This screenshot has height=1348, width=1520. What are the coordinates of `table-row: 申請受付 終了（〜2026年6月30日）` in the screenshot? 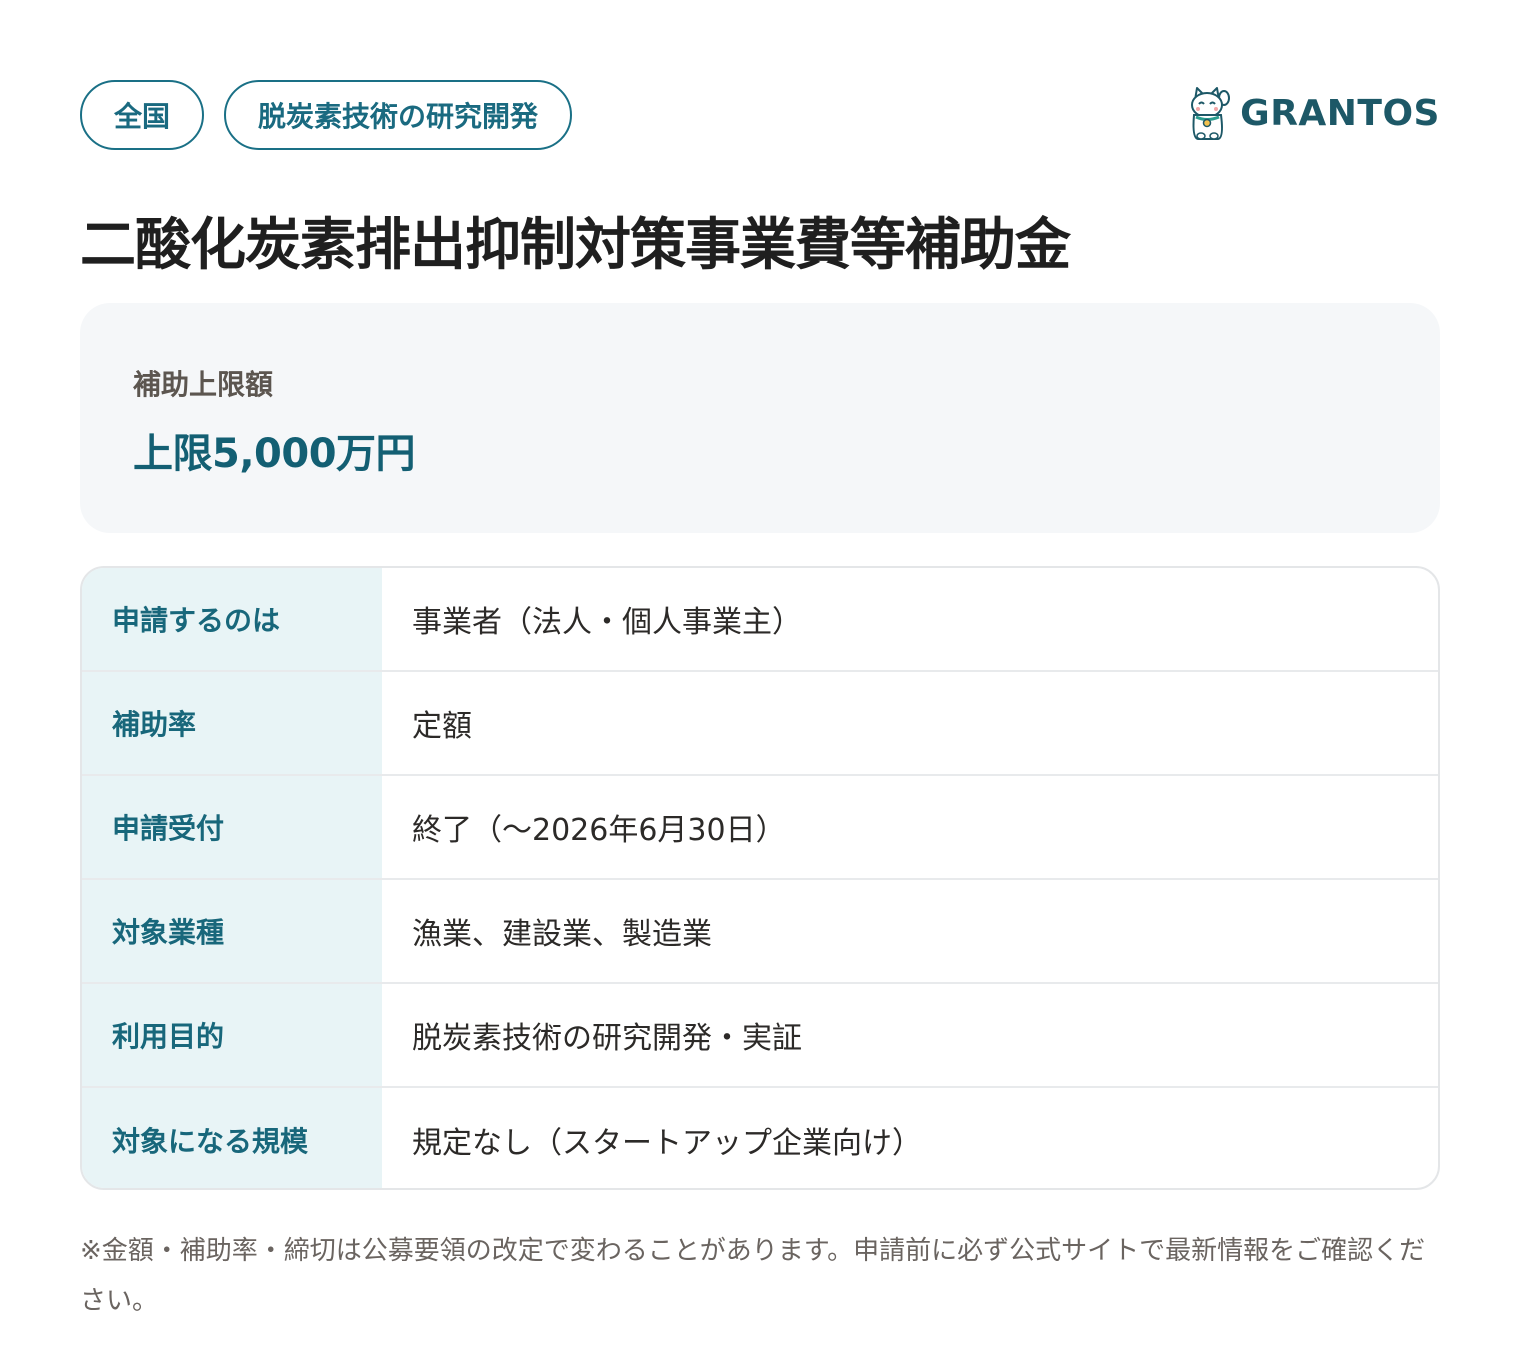 It's located at (760, 828).